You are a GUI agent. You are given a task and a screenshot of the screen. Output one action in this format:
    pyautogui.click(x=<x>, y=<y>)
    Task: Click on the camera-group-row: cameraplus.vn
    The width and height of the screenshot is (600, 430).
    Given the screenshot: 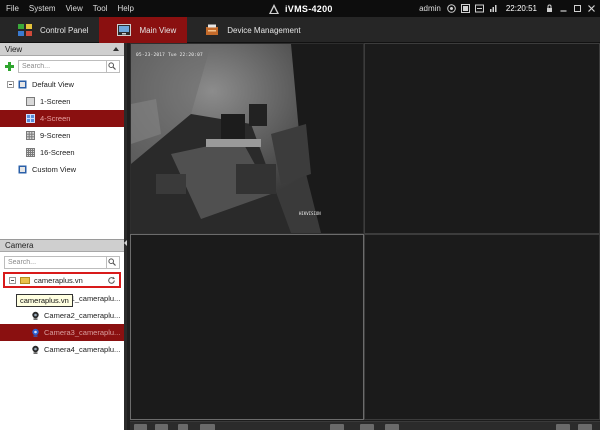 What is the action you would take?
    pyautogui.click(x=62, y=280)
    